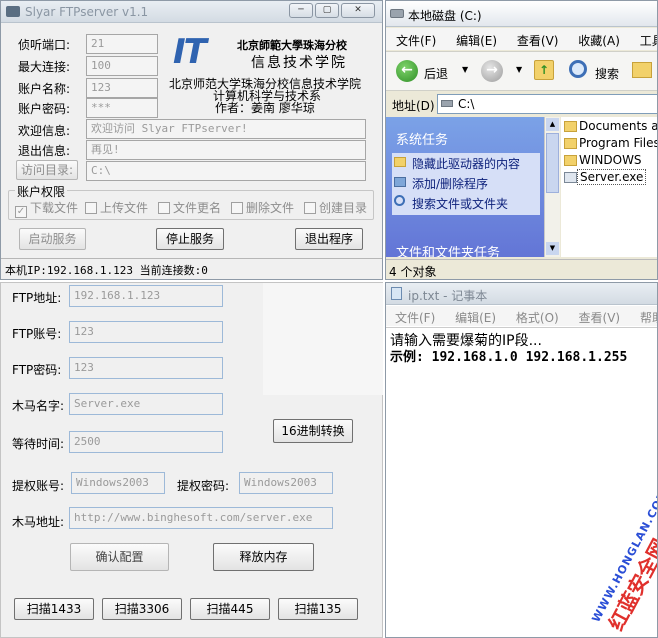 The image size is (658, 638). What do you see at coordinates (436, 73) in the screenshot?
I see `back-label: 后退` at bounding box center [436, 73].